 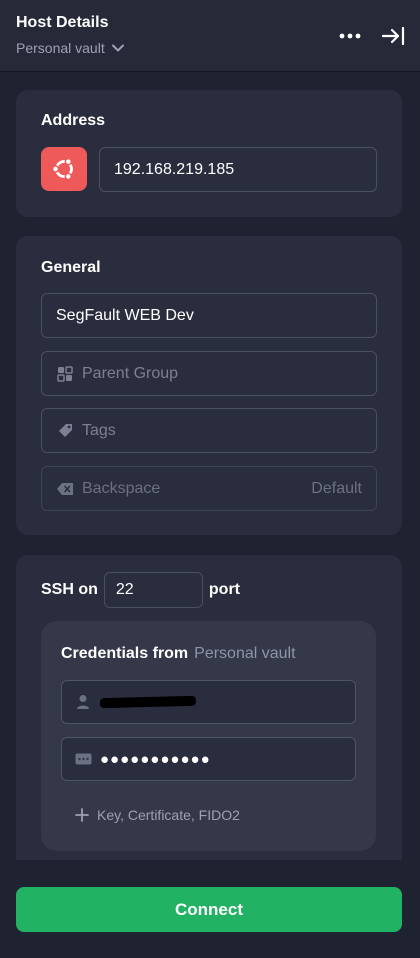 What do you see at coordinates (99, 430) in the screenshot?
I see `tags-placeholder: Tags` at bounding box center [99, 430].